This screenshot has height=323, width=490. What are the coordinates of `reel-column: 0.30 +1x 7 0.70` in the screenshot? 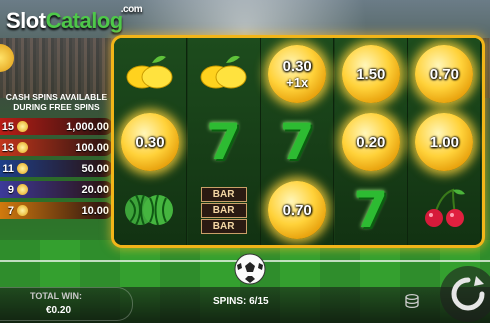 It's located at (298, 141).